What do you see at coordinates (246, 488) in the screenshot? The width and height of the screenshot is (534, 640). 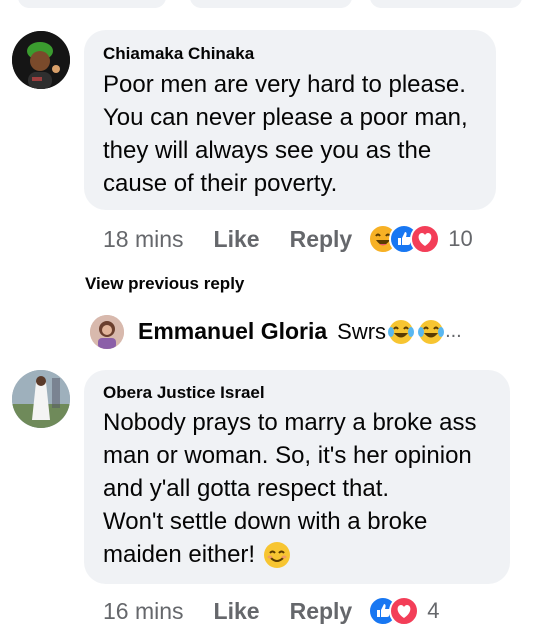 I see `comment-line: and y'all gotta respect that.` at bounding box center [246, 488].